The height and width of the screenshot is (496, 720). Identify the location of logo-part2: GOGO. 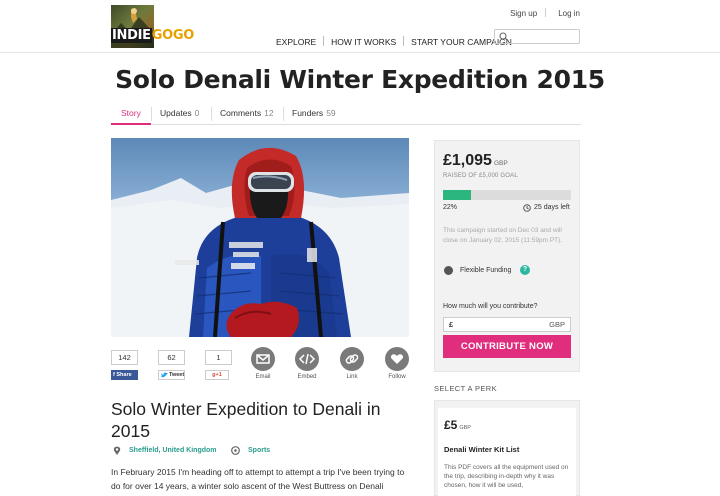
(173, 35).